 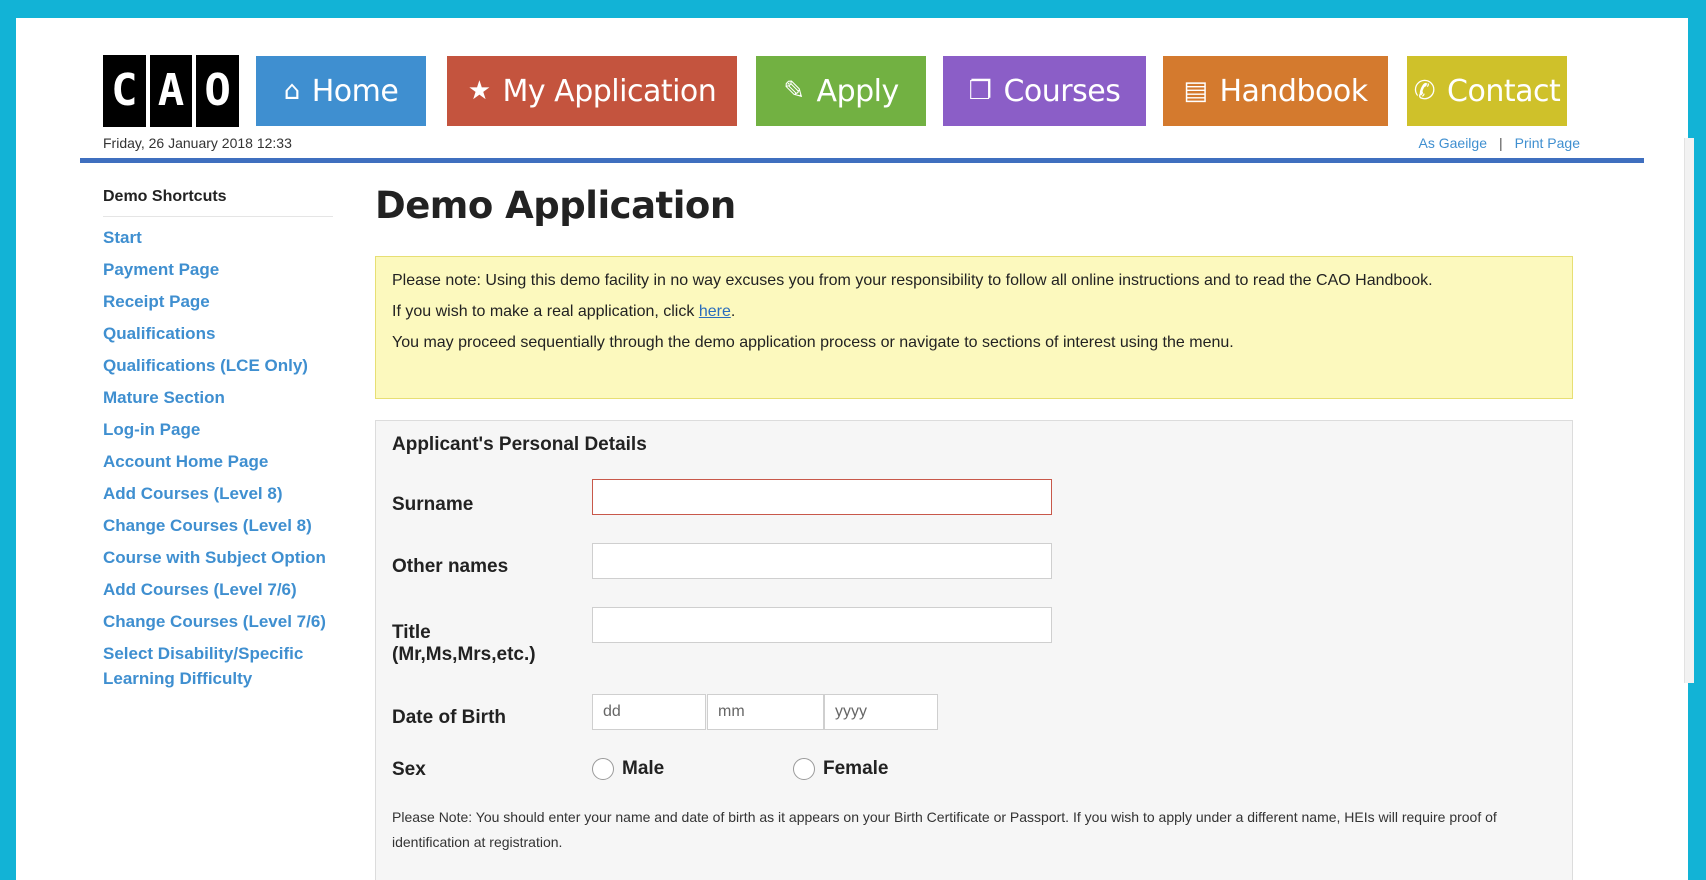 What do you see at coordinates (450, 566) in the screenshot?
I see `other-names-label: Other names` at bounding box center [450, 566].